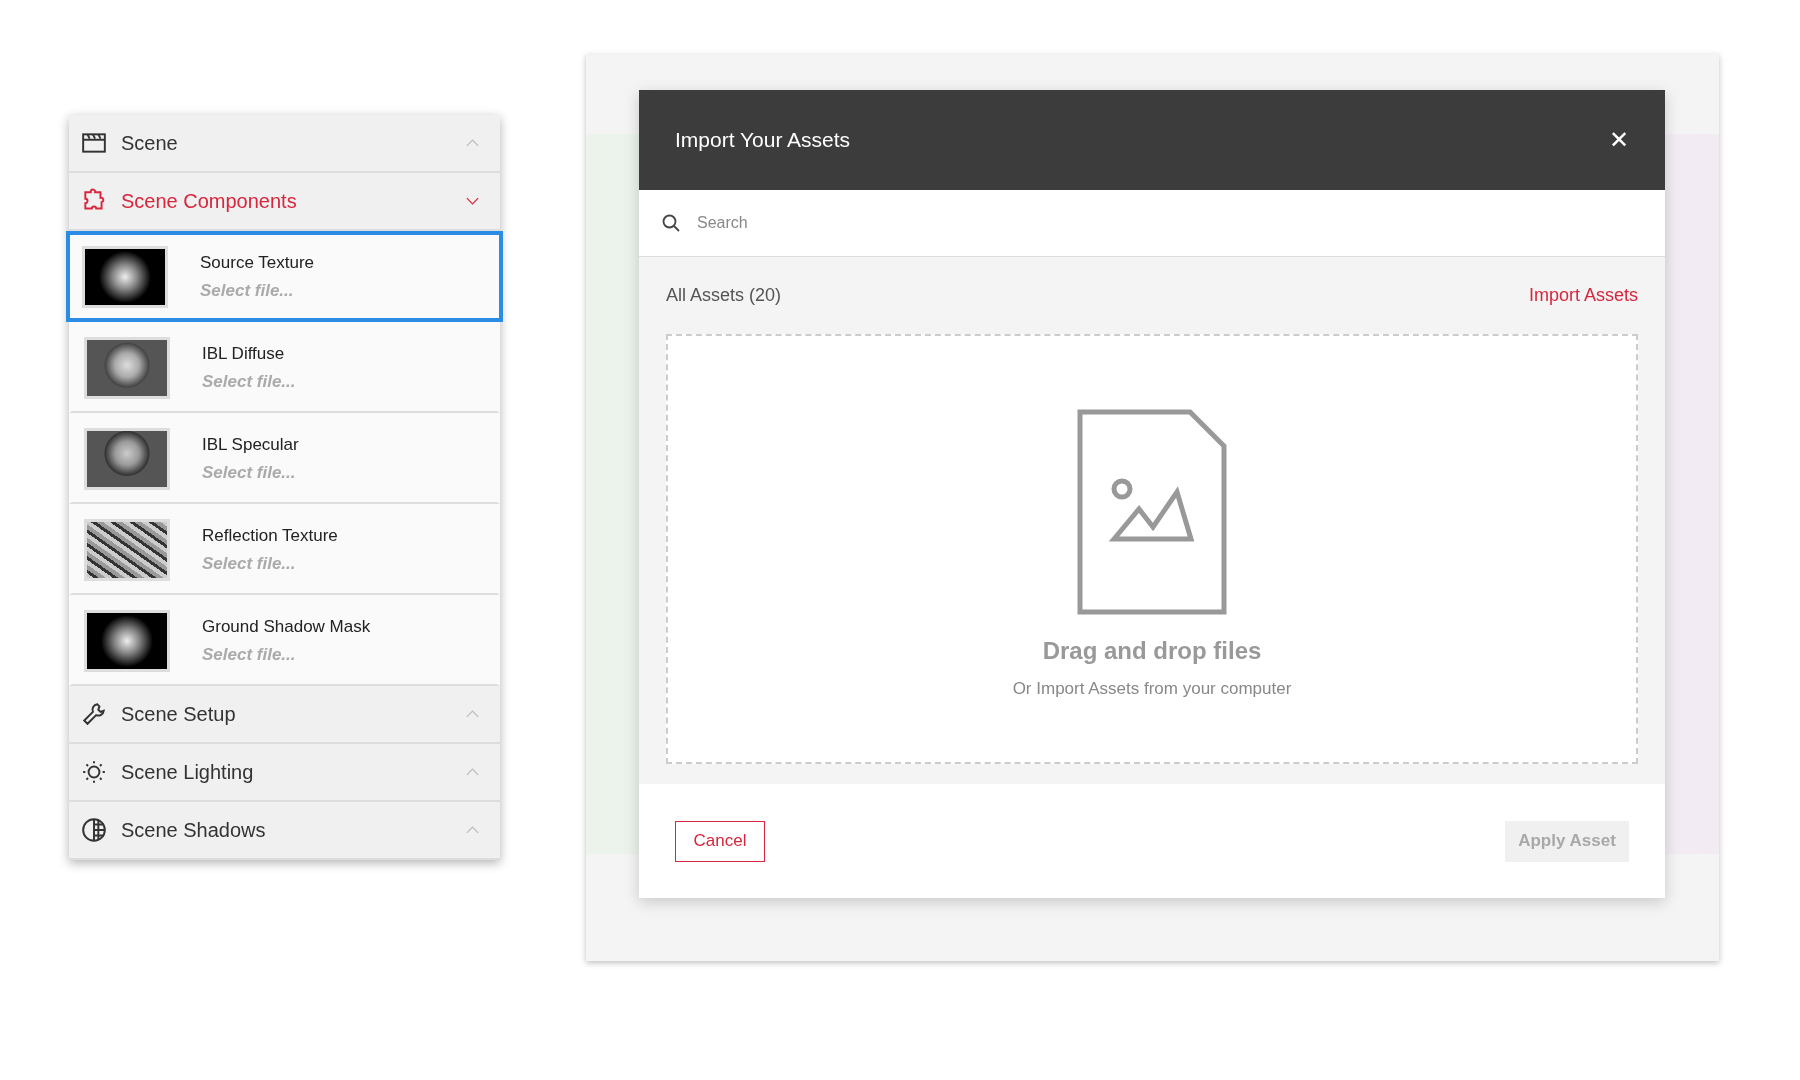 The height and width of the screenshot is (1080, 1800). I want to click on section-header: Scene Shadows, so click(284, 831).